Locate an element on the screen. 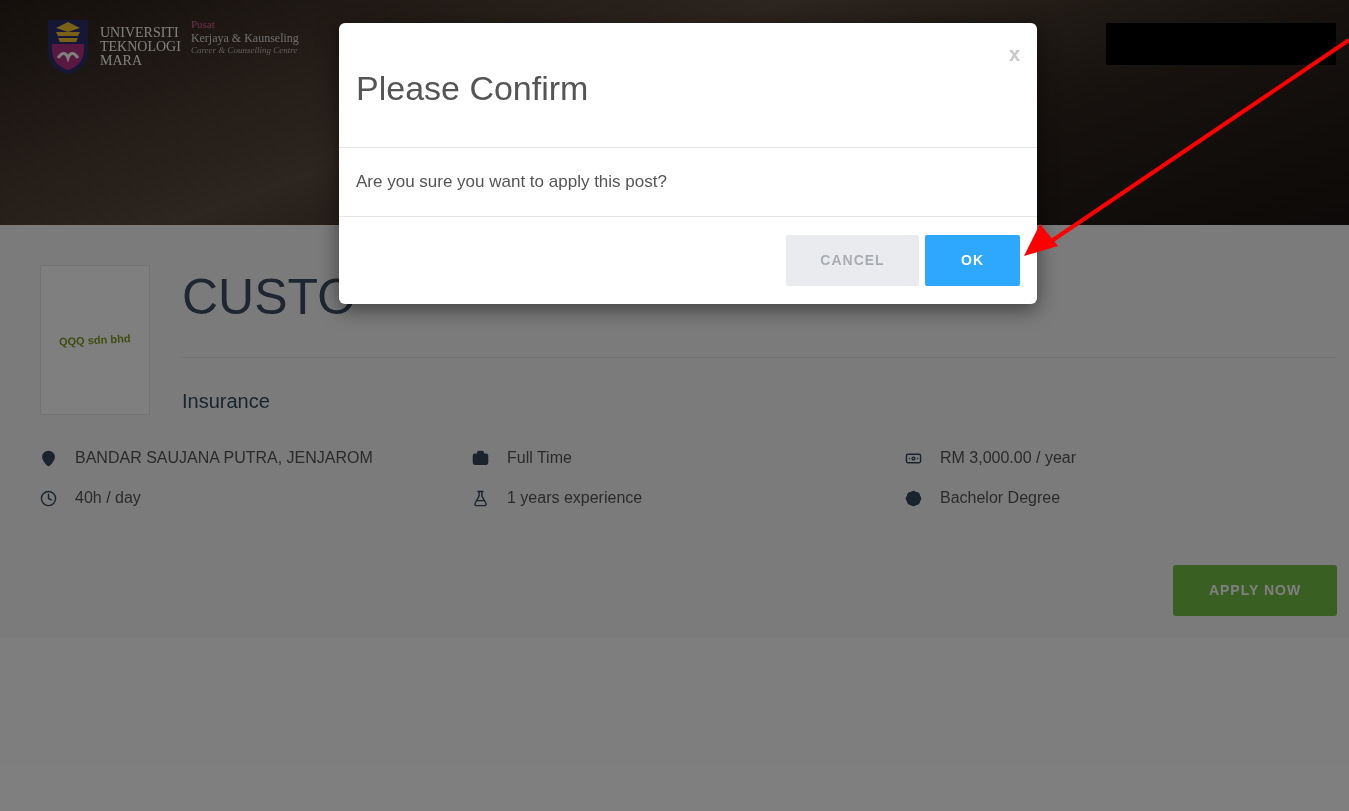 The width and height of the screenshot is (1349, 811). briefcase-icon is located at coordinates (480, 458).